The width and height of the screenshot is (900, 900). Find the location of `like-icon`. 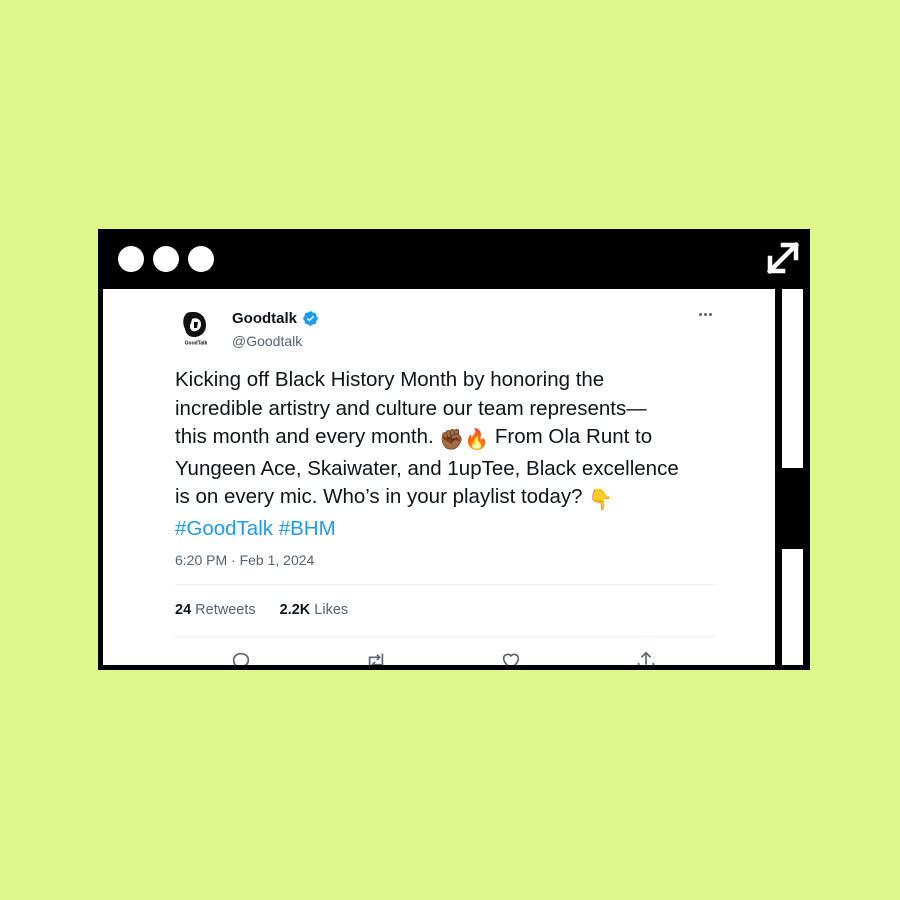

like-icon is located at coordinates (511, 657).